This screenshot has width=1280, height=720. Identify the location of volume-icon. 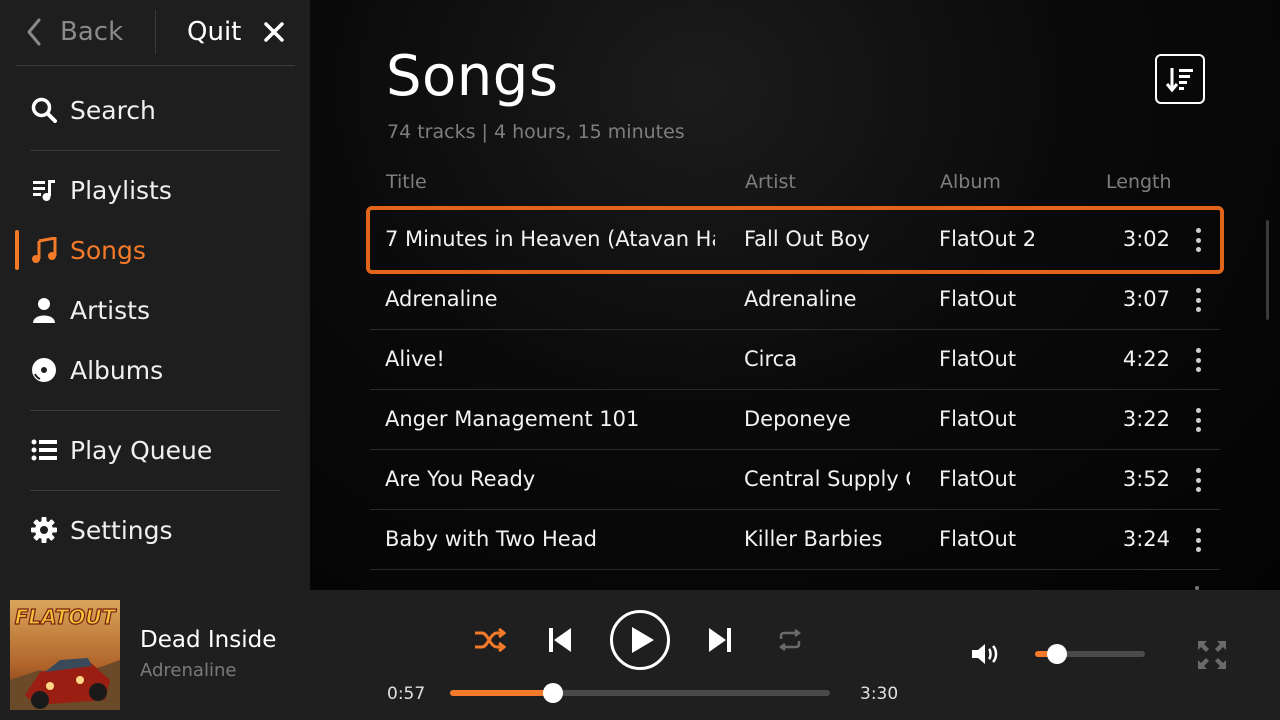
(985, 654).